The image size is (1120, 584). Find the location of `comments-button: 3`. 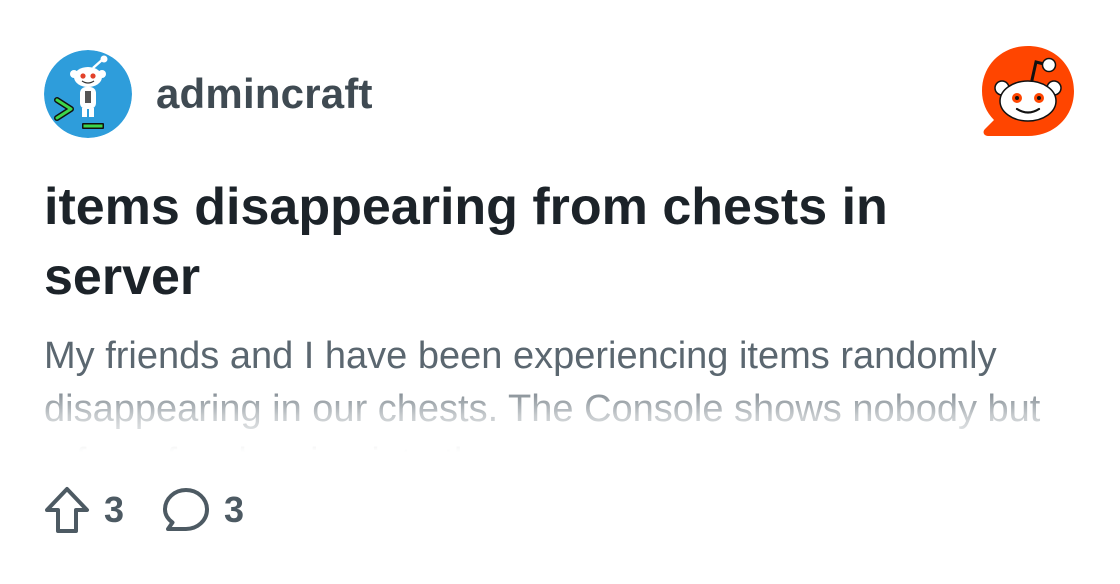

comments-button: 3 is located at coordinates (203, 510).